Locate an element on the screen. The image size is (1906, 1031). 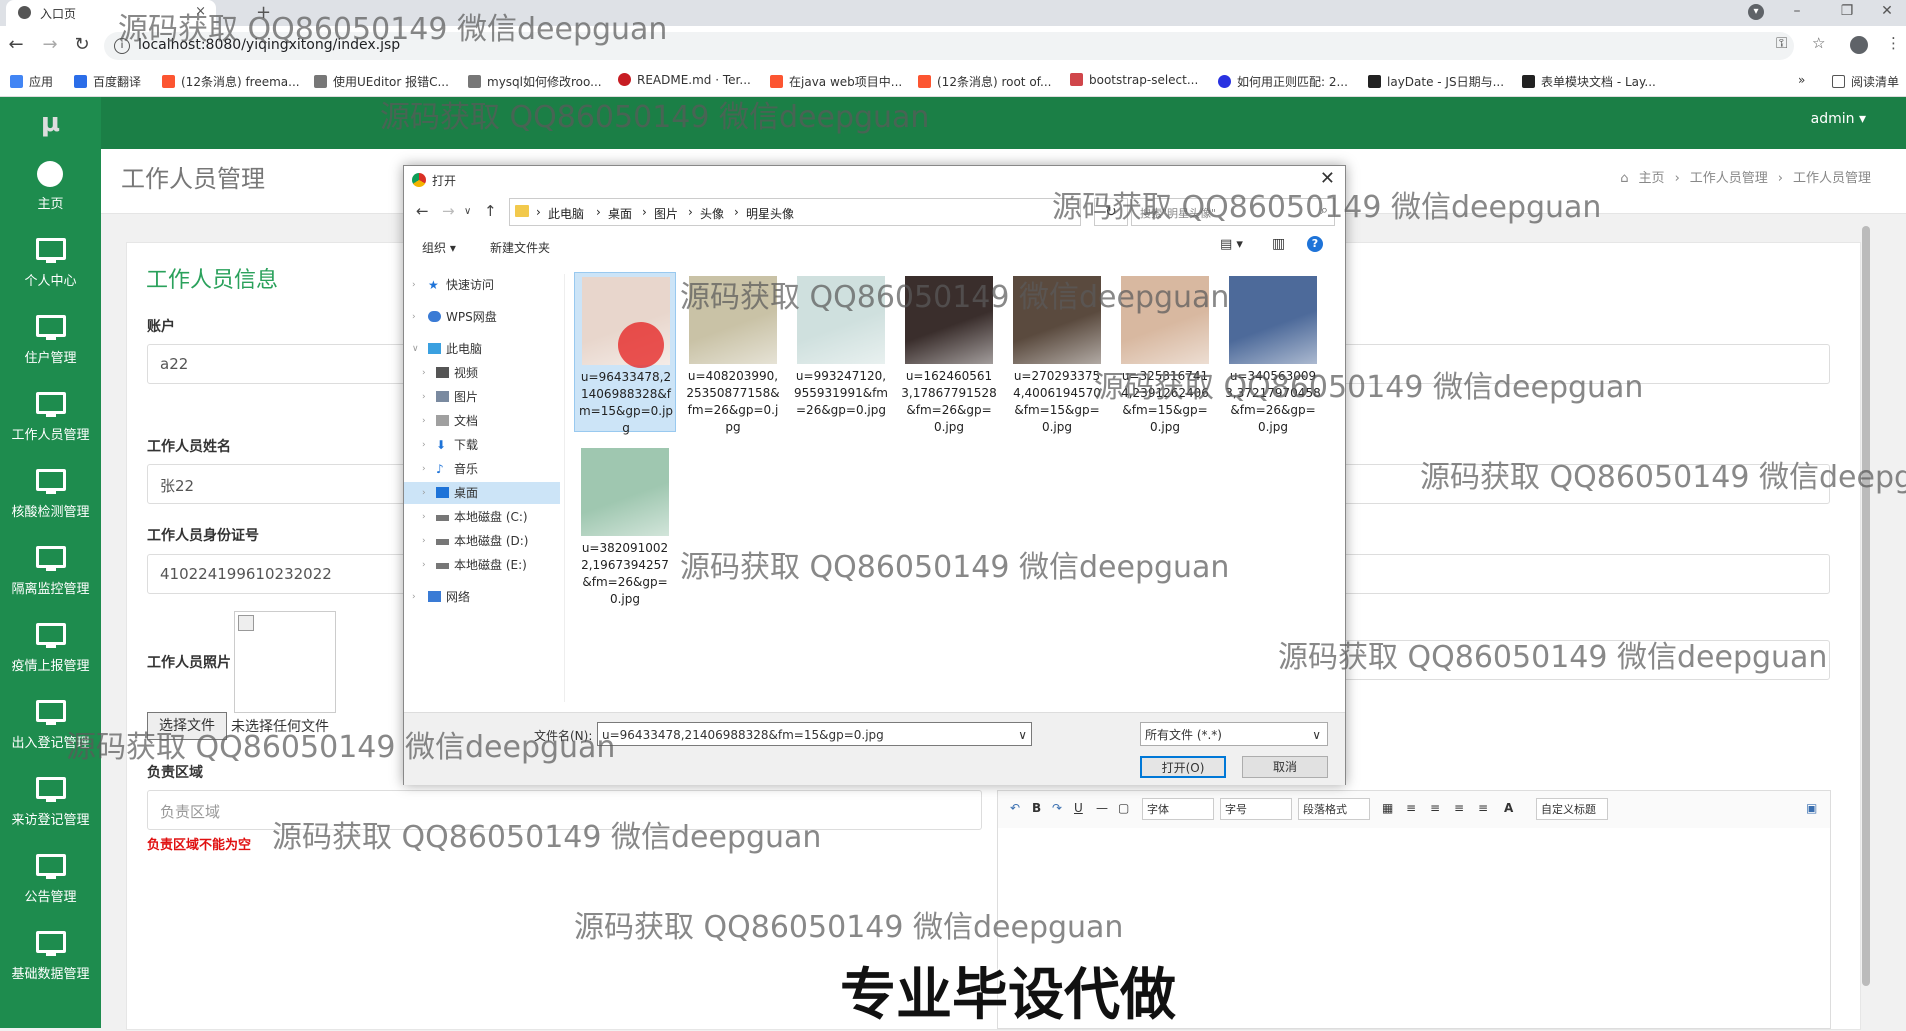
paragraph-select: 段落格式 is located at coordinates (1334, 809).